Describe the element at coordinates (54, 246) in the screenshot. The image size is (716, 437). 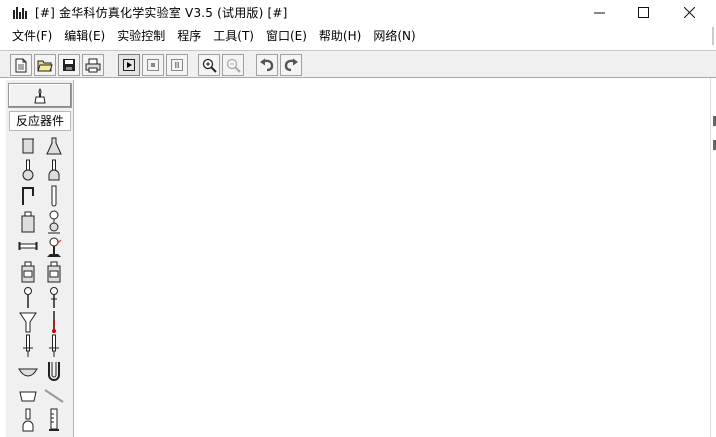
I see `retort-stand-icon` at that location.